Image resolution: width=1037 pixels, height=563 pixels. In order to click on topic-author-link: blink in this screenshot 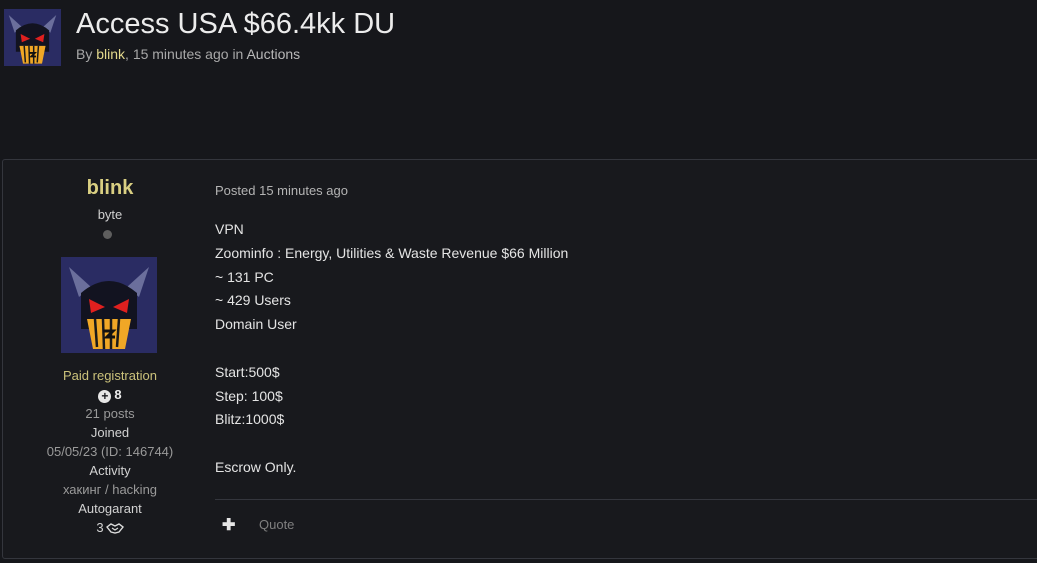, I will do `click(110, 54)`.